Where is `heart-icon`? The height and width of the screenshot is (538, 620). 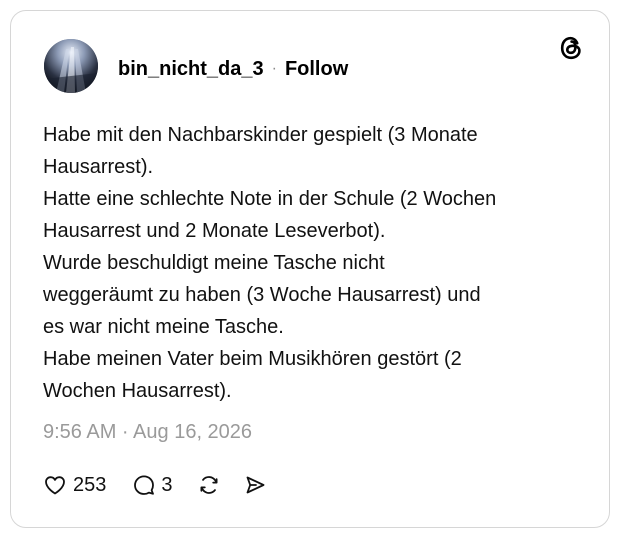
heart-icon is located at coordinates (55, 485).